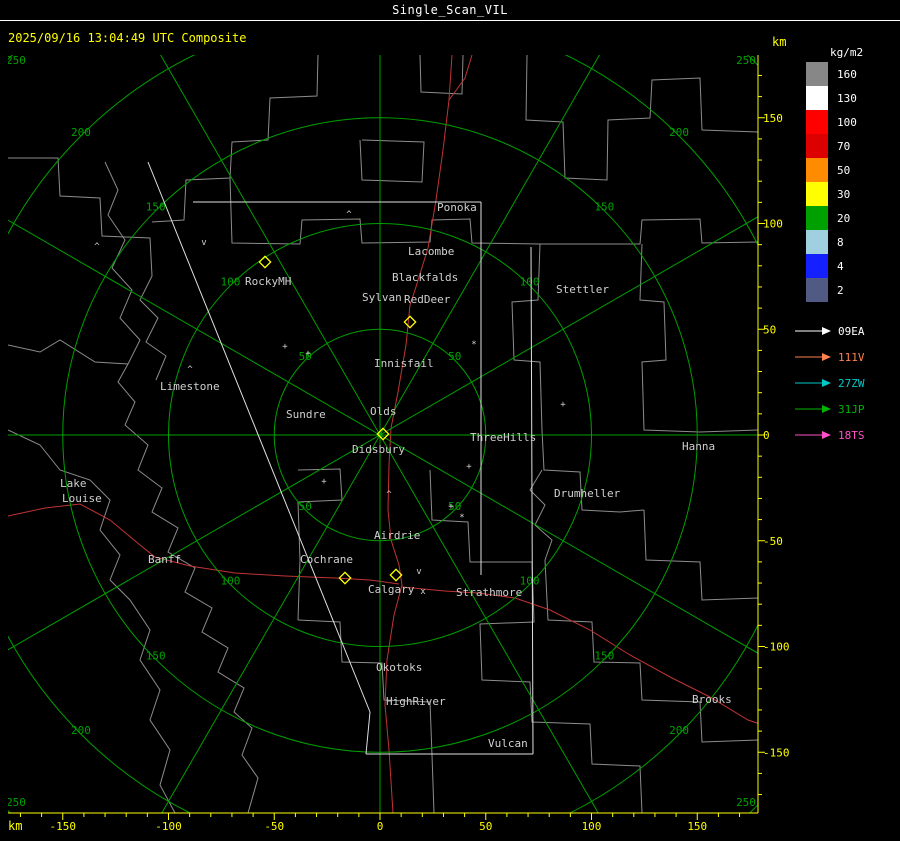 The height and width of the screenshot is (841, 900). I want to click on city-label: Okotoks, so click(399, 667).